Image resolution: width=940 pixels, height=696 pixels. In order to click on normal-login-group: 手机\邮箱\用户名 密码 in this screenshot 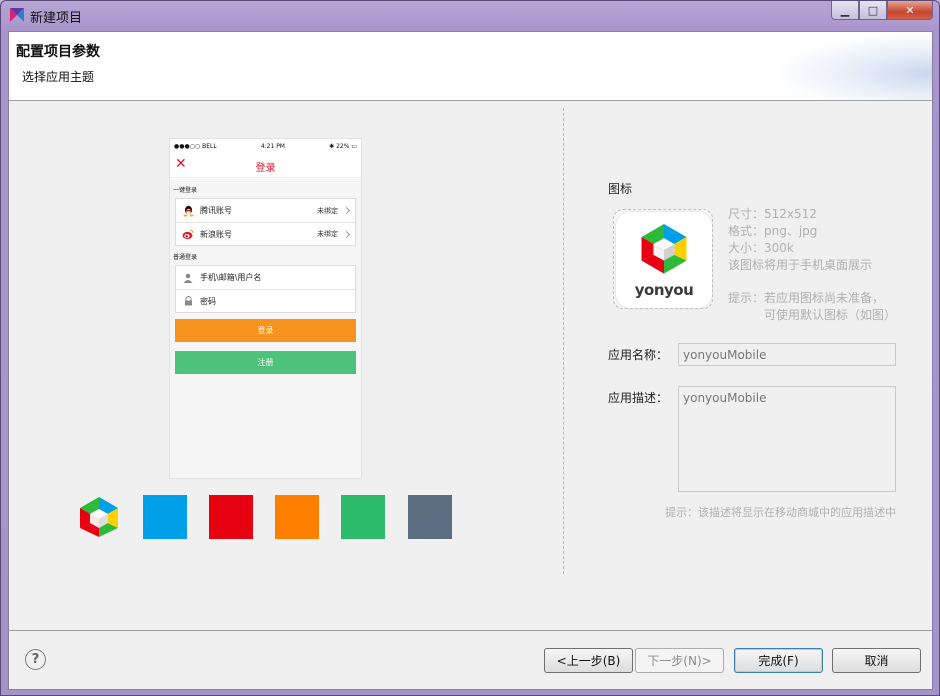, I will do `click(265, 289)`.